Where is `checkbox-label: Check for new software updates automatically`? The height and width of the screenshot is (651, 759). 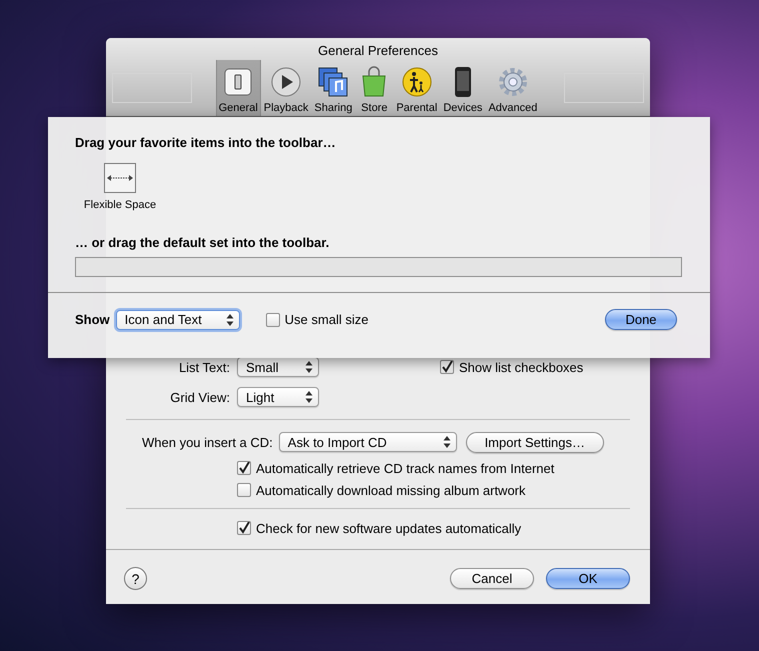
checkbox-label: Check for new software updates automatically is located at coordinates (389, 528).